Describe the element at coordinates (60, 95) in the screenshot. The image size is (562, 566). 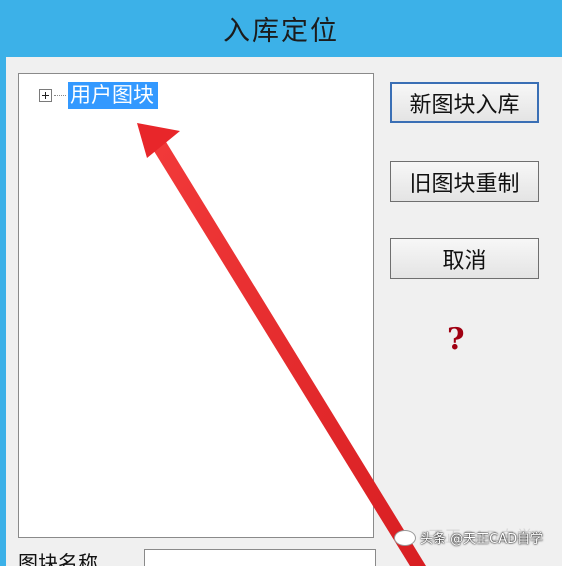
I see `tree-connector` at that location.